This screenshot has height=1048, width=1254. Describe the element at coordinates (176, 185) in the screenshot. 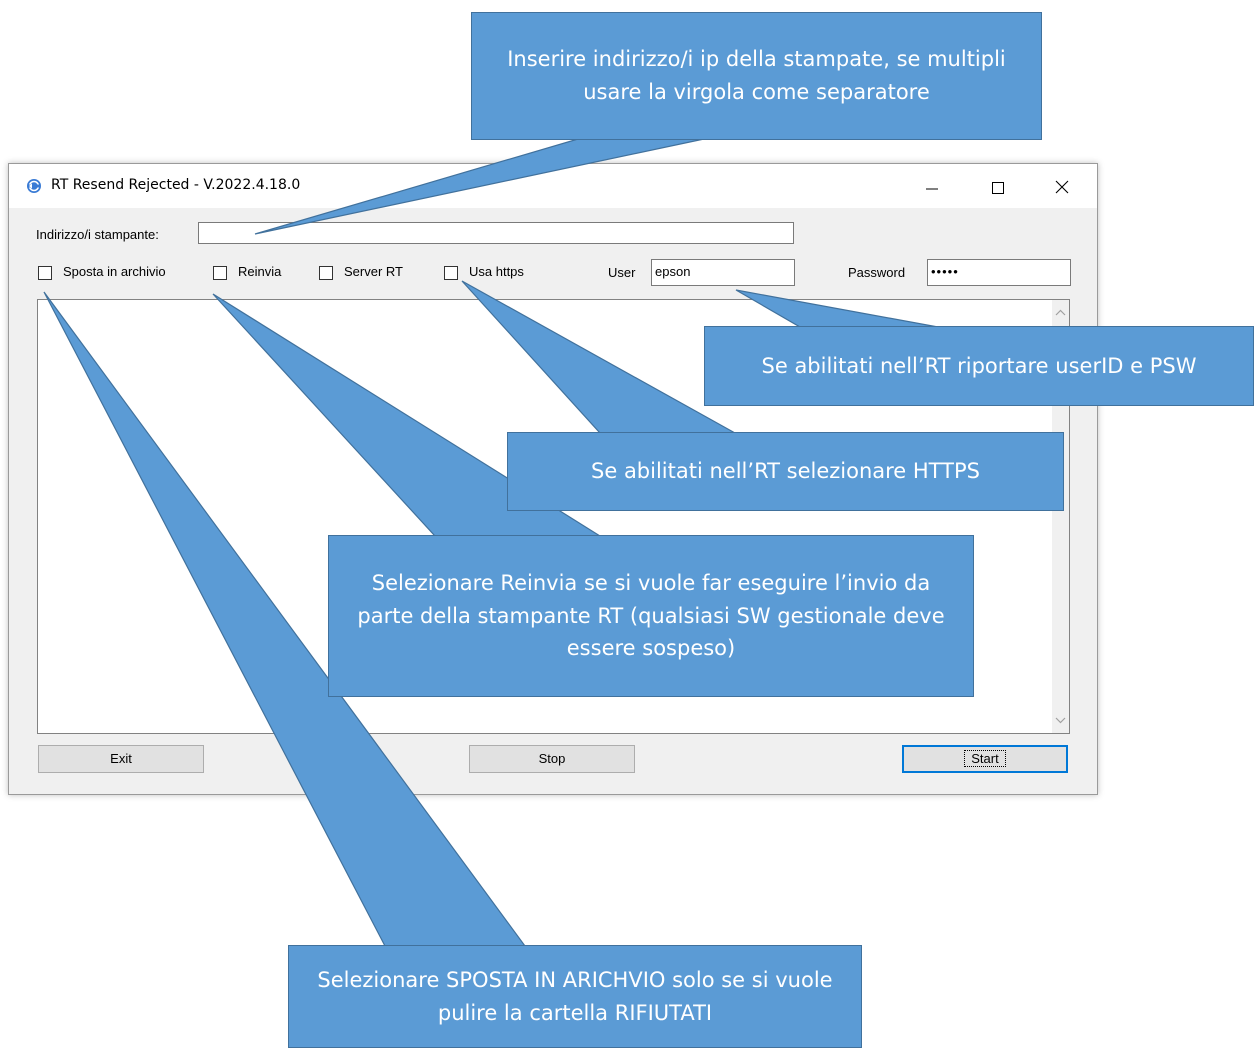

I see `window-title: RT Resend Rejected - V.2022.4.18.0` at that location.